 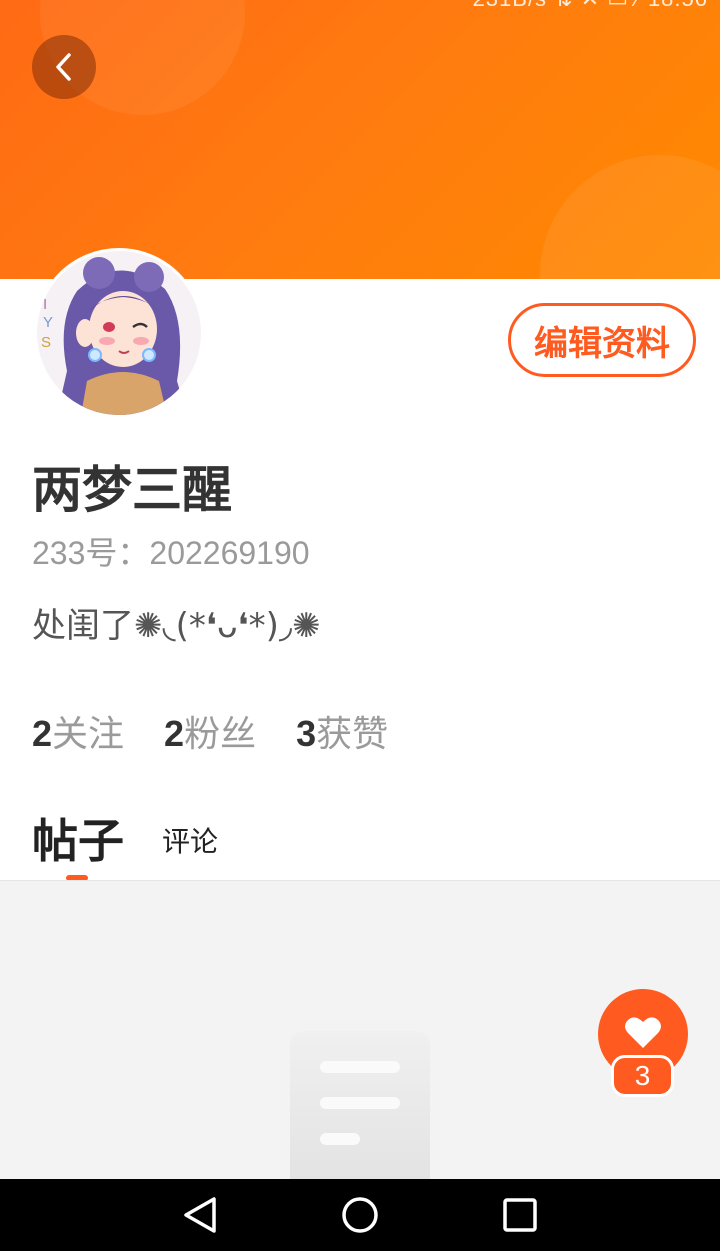 I want to click on tab-comments: 评论, so click(x=190, y=840).